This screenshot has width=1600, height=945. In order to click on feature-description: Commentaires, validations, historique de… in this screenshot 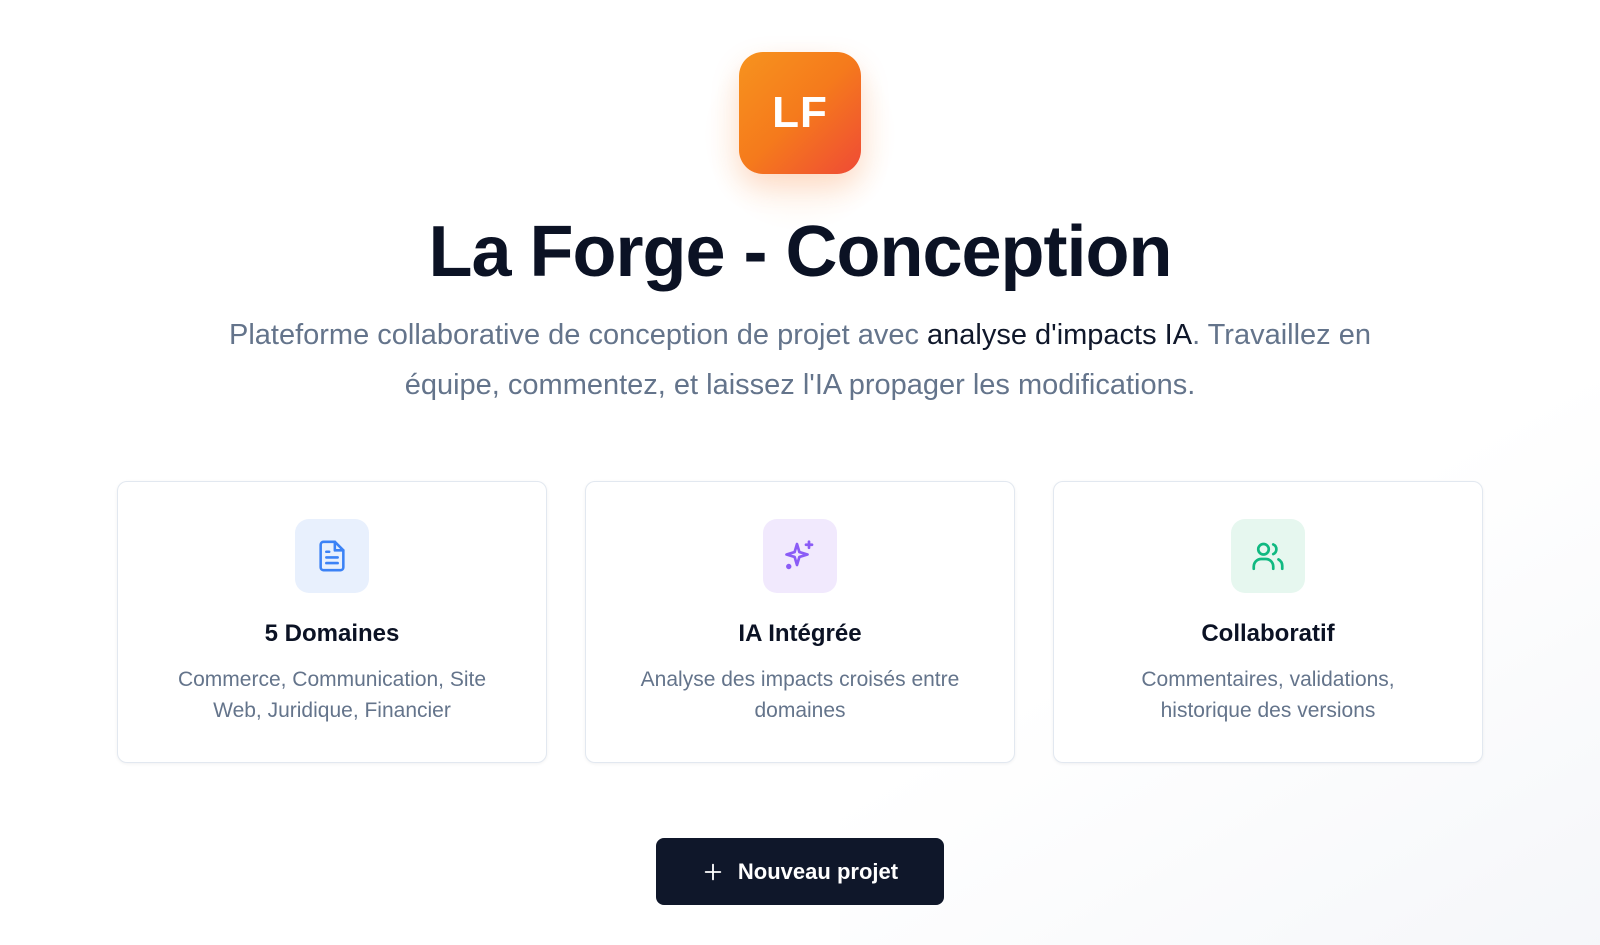, I will do `click(1268, 695)`.